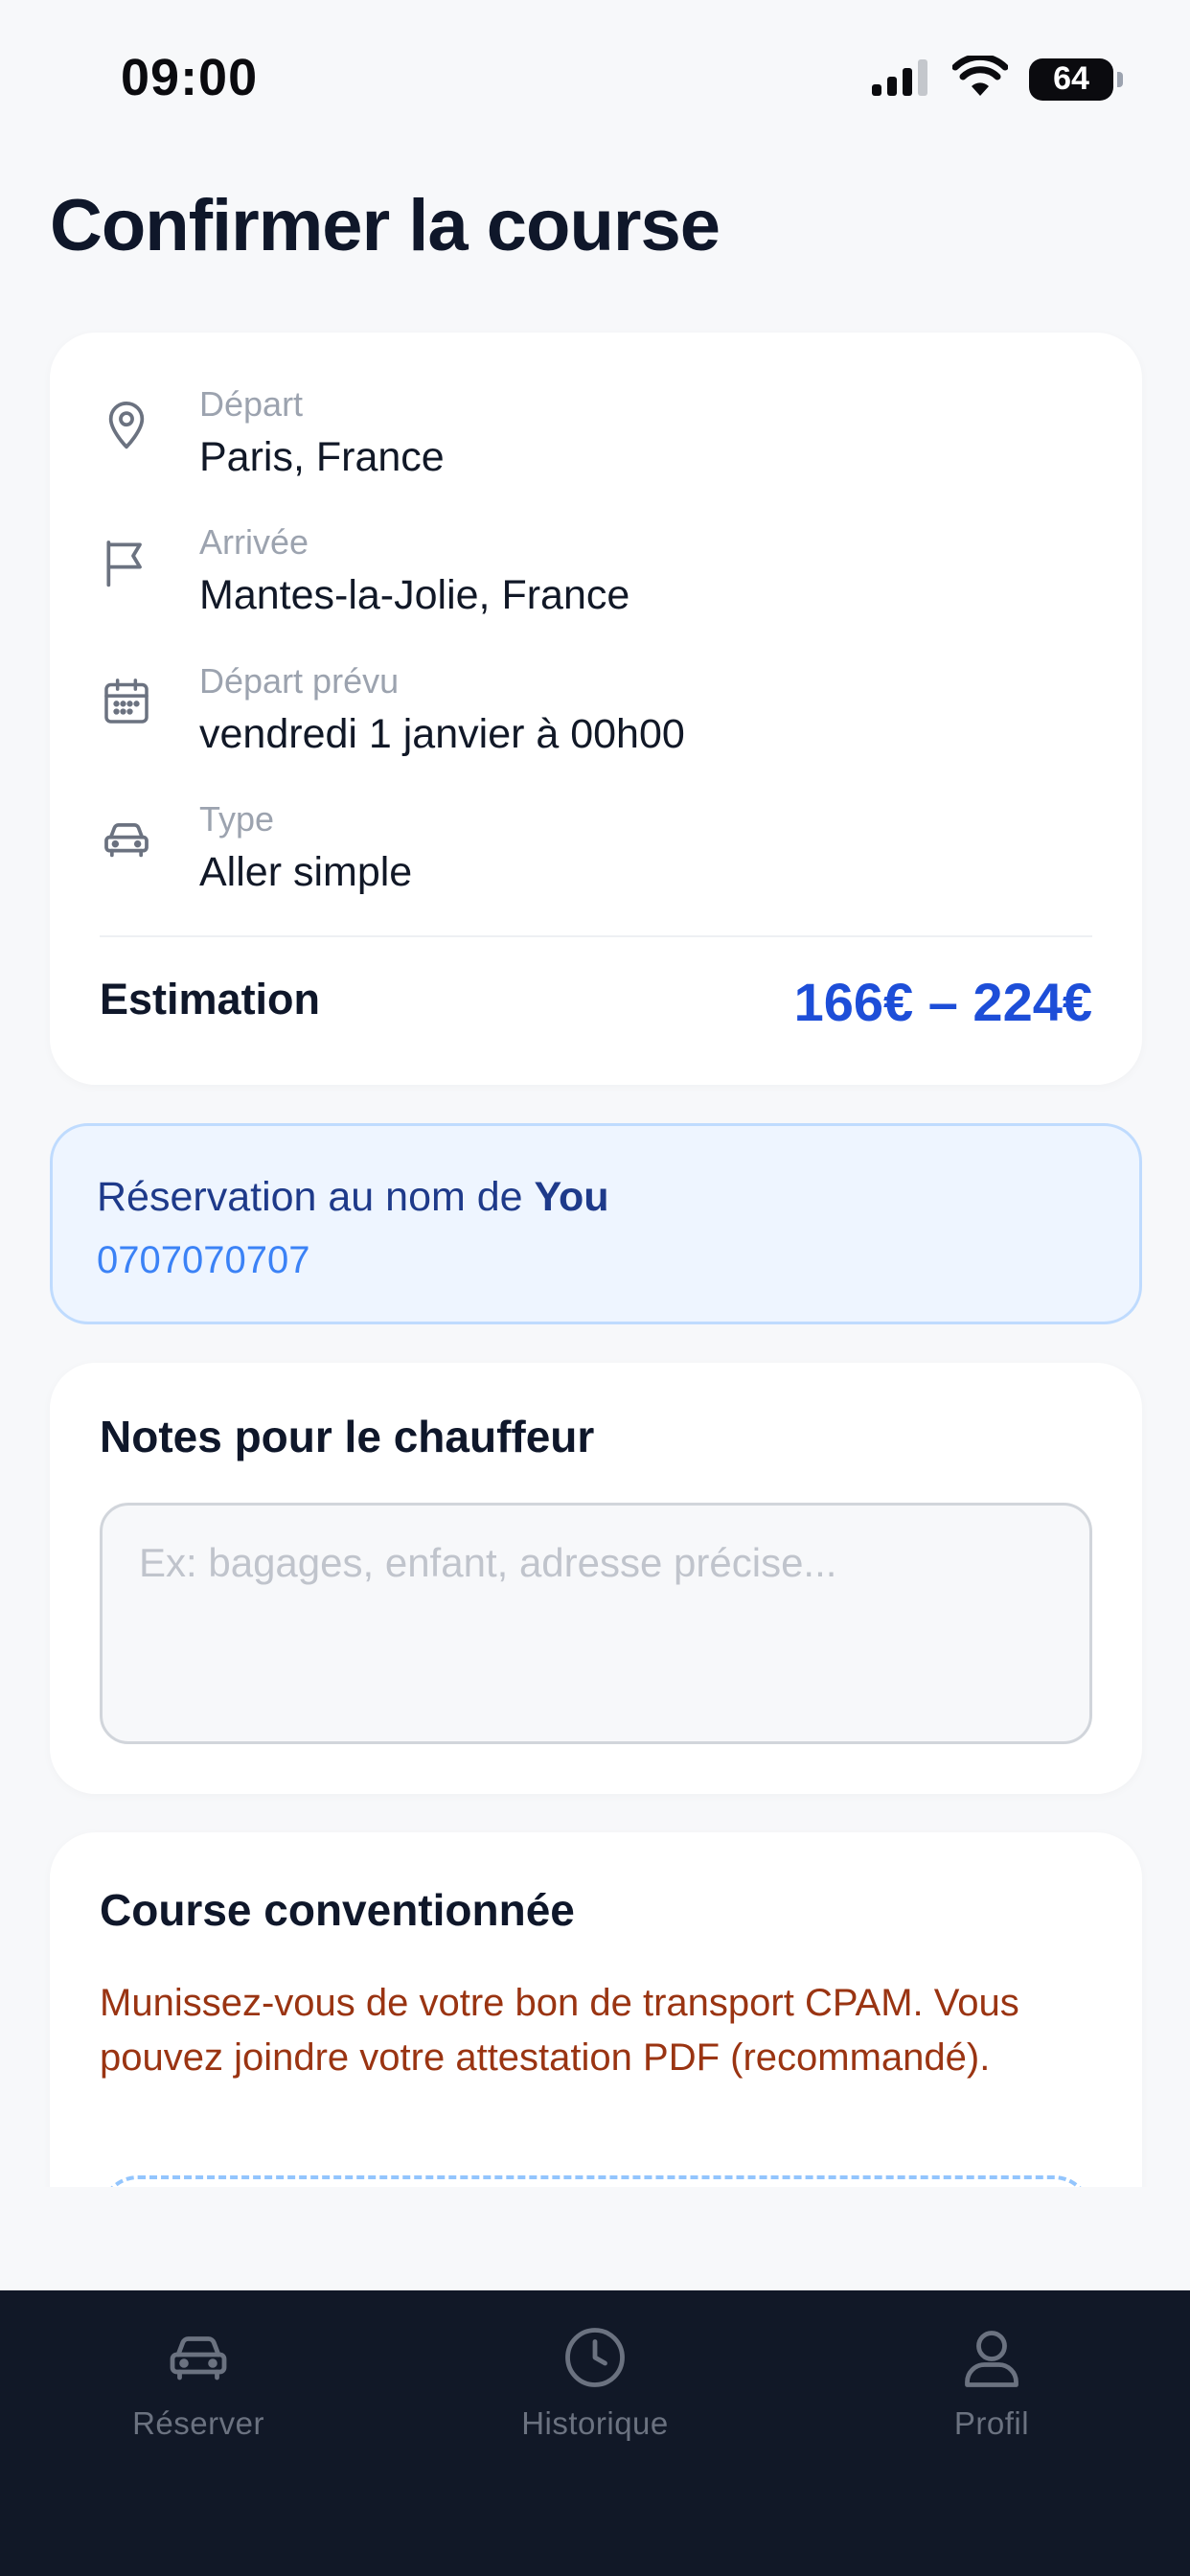  I want to click on departure-label: Départ, so click(251, 404).